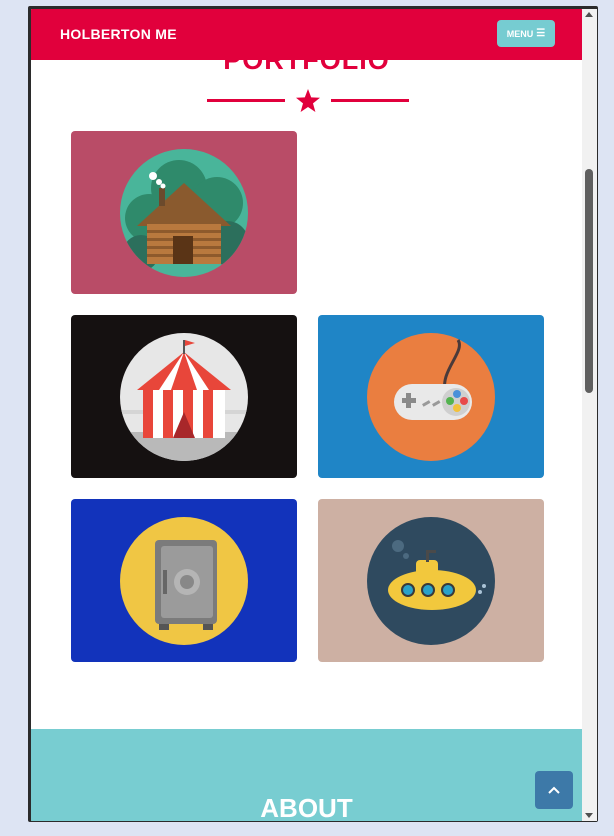 The height and width of the screenshot is (836, 614). Describe the element at coordinates (118, 34) in the screenshot. I see `brand-link: HOLBERTON ME` at that location.